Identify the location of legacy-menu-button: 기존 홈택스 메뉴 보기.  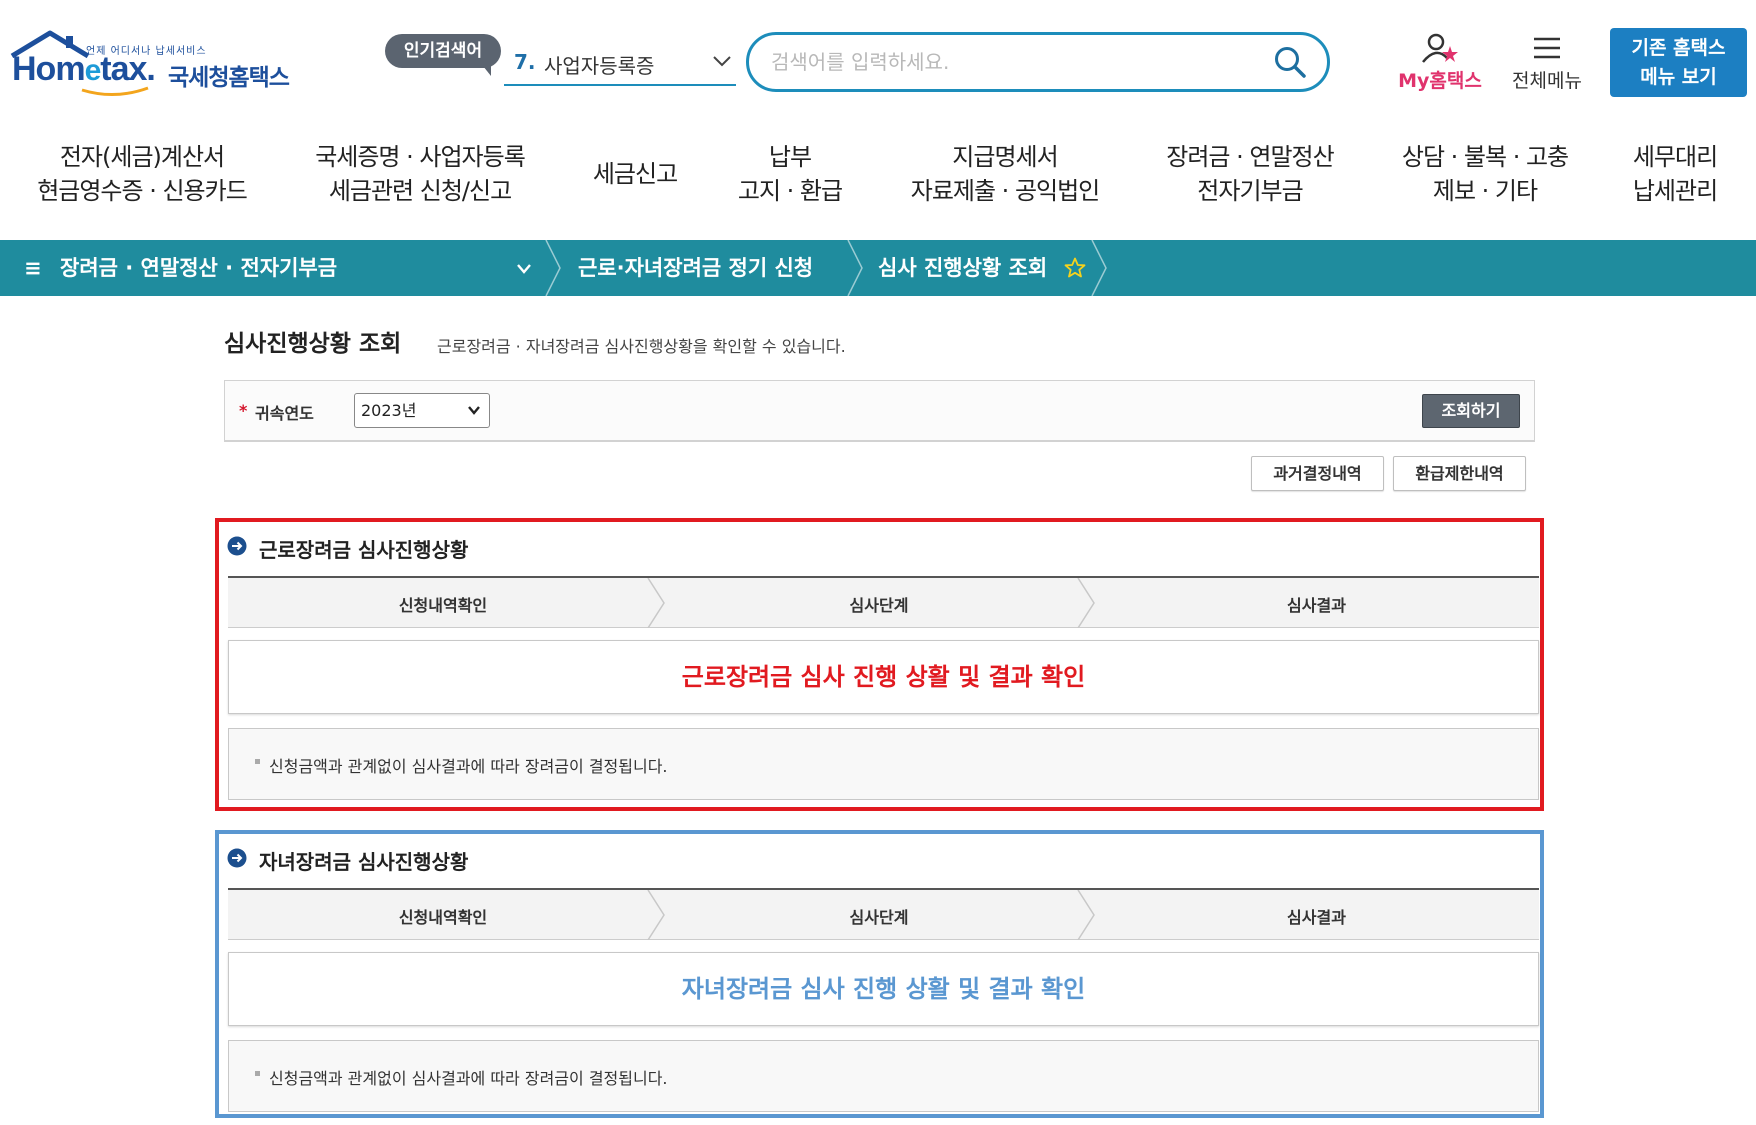
(1678, 62).